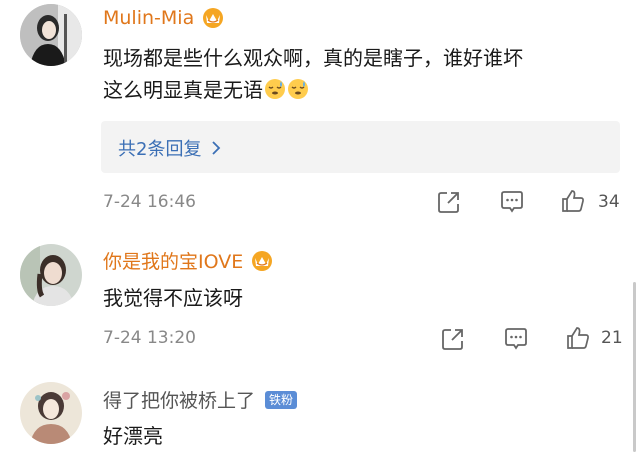 This screenshot has height=460, width=640. I want to click on username-text: 你是我的宝IOVE, so click(173, 260).